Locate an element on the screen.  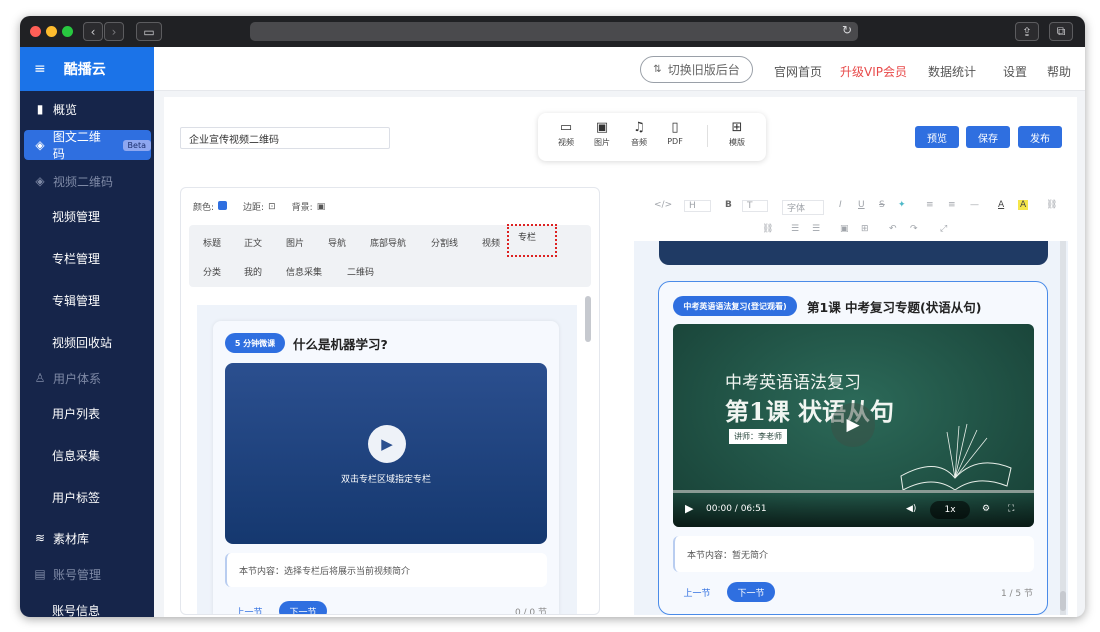
speed-button: 1x is located at coordinates (950, 510).